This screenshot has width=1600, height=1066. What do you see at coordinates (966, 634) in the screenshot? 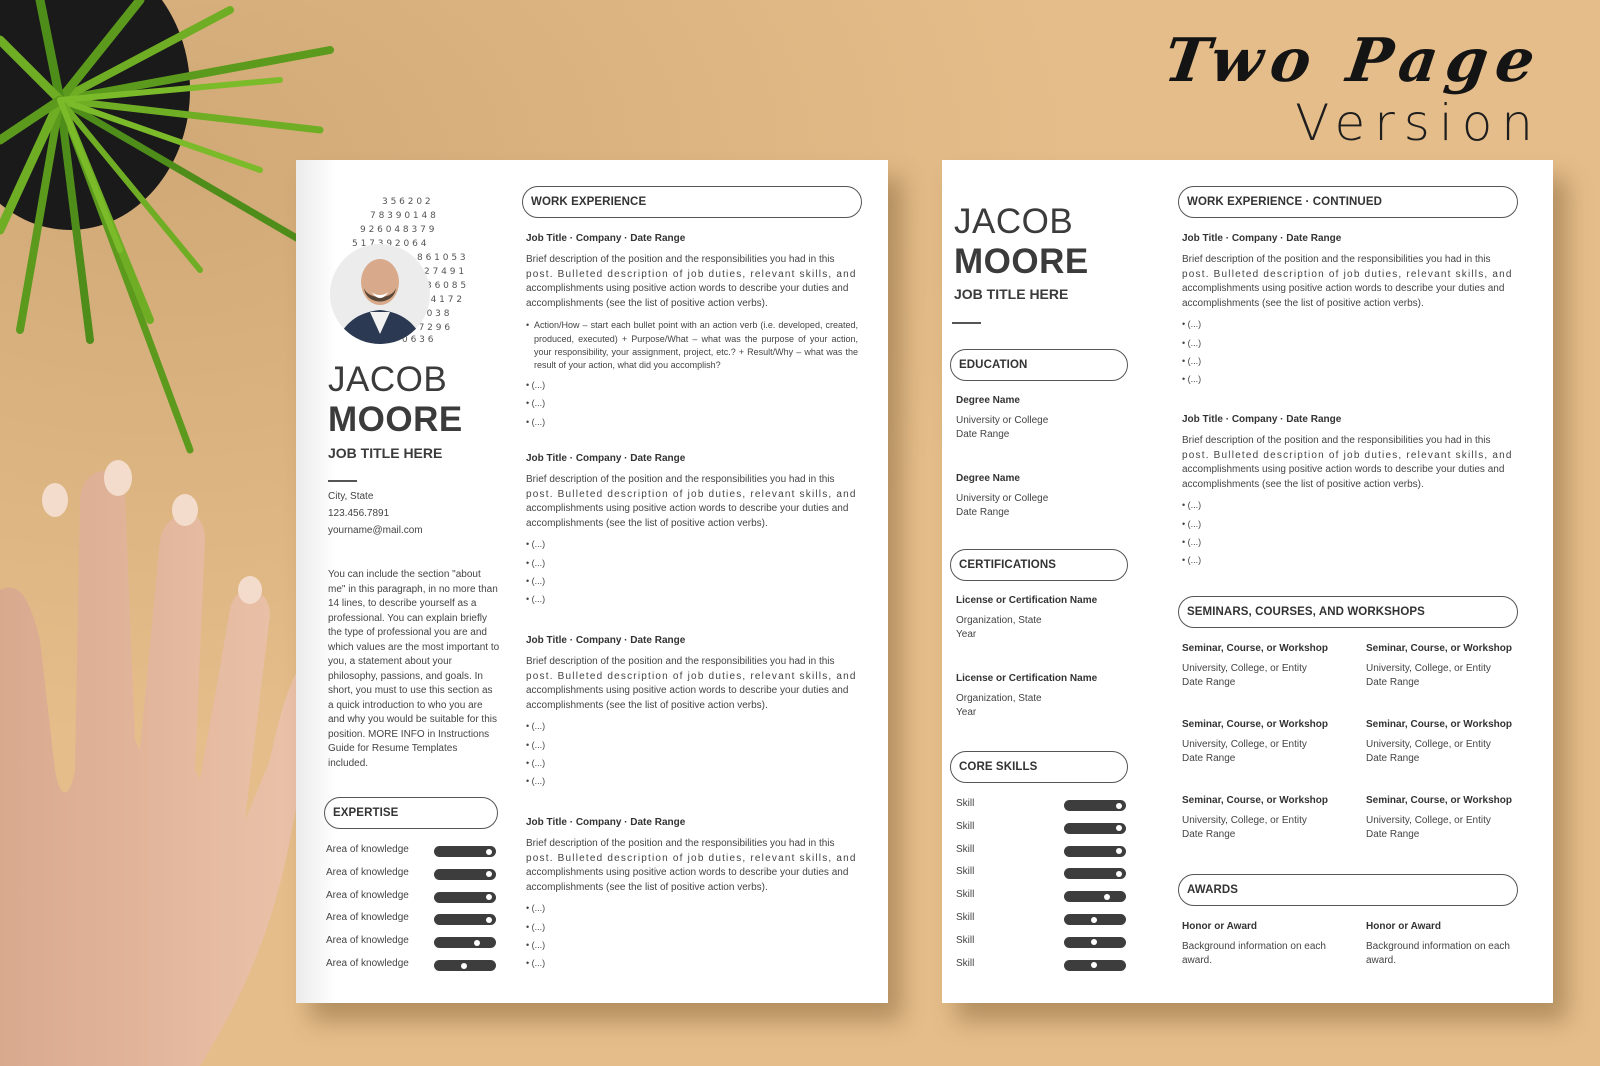
I see `year: Year` at bounding box center [966, 634].